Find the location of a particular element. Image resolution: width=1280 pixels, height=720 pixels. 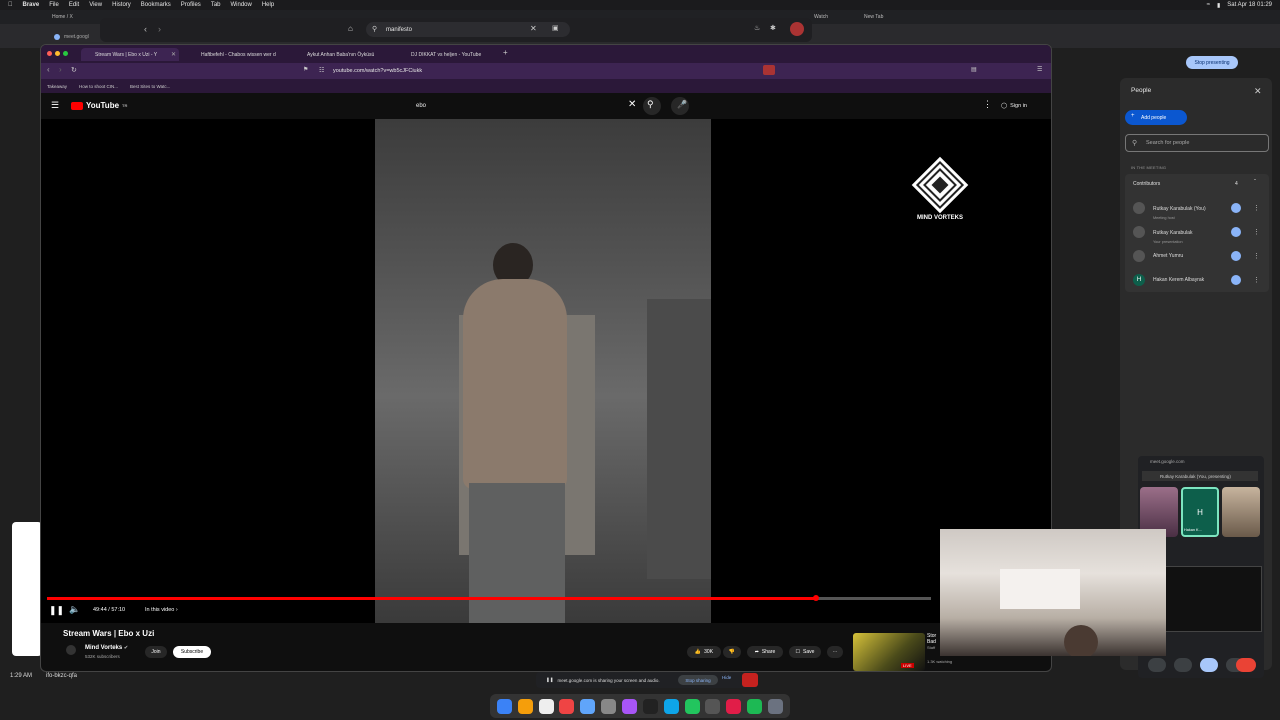

more-actions-button: ⋯ is located at coordinates (835, 652).